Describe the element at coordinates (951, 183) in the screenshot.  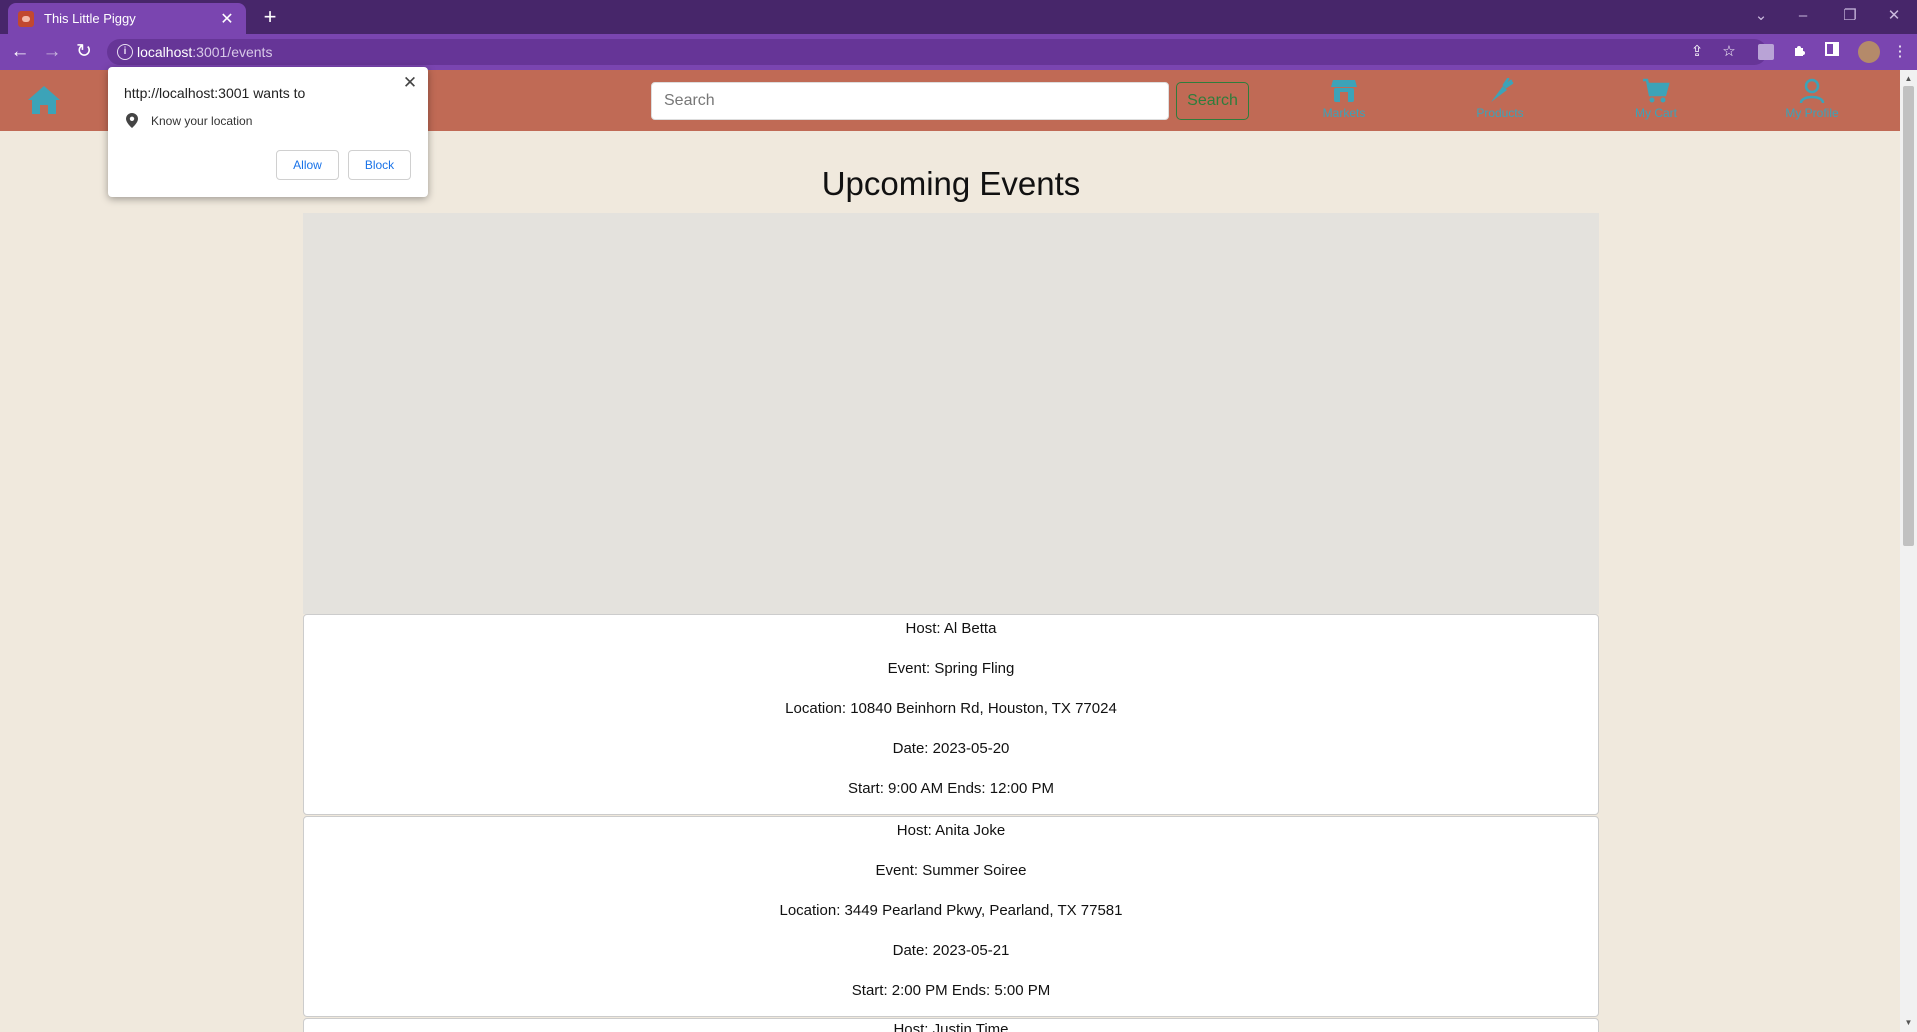
I see `page-title: Upcoming Events` at that location.